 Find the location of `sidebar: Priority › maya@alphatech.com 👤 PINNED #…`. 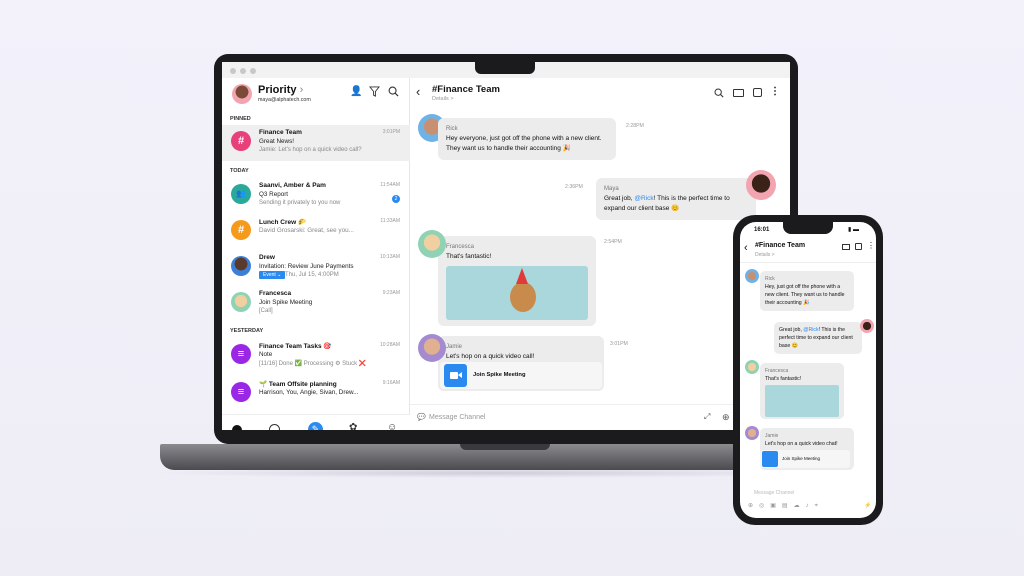

sidebar: Priority › maya@alphatech.com 👤 PINNED #… is located at coordinates (316, 254).